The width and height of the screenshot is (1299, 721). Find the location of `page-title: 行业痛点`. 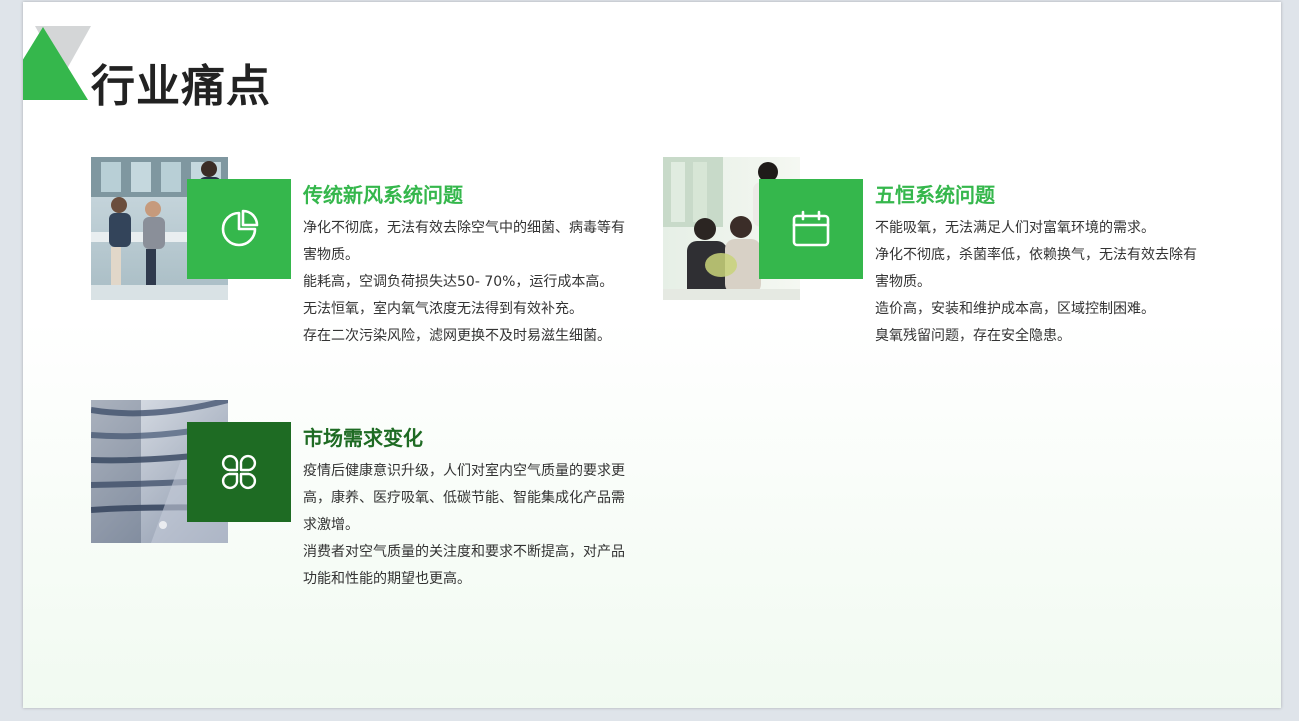

page-title: 行业痛点 is located at coordinates (181, 86).